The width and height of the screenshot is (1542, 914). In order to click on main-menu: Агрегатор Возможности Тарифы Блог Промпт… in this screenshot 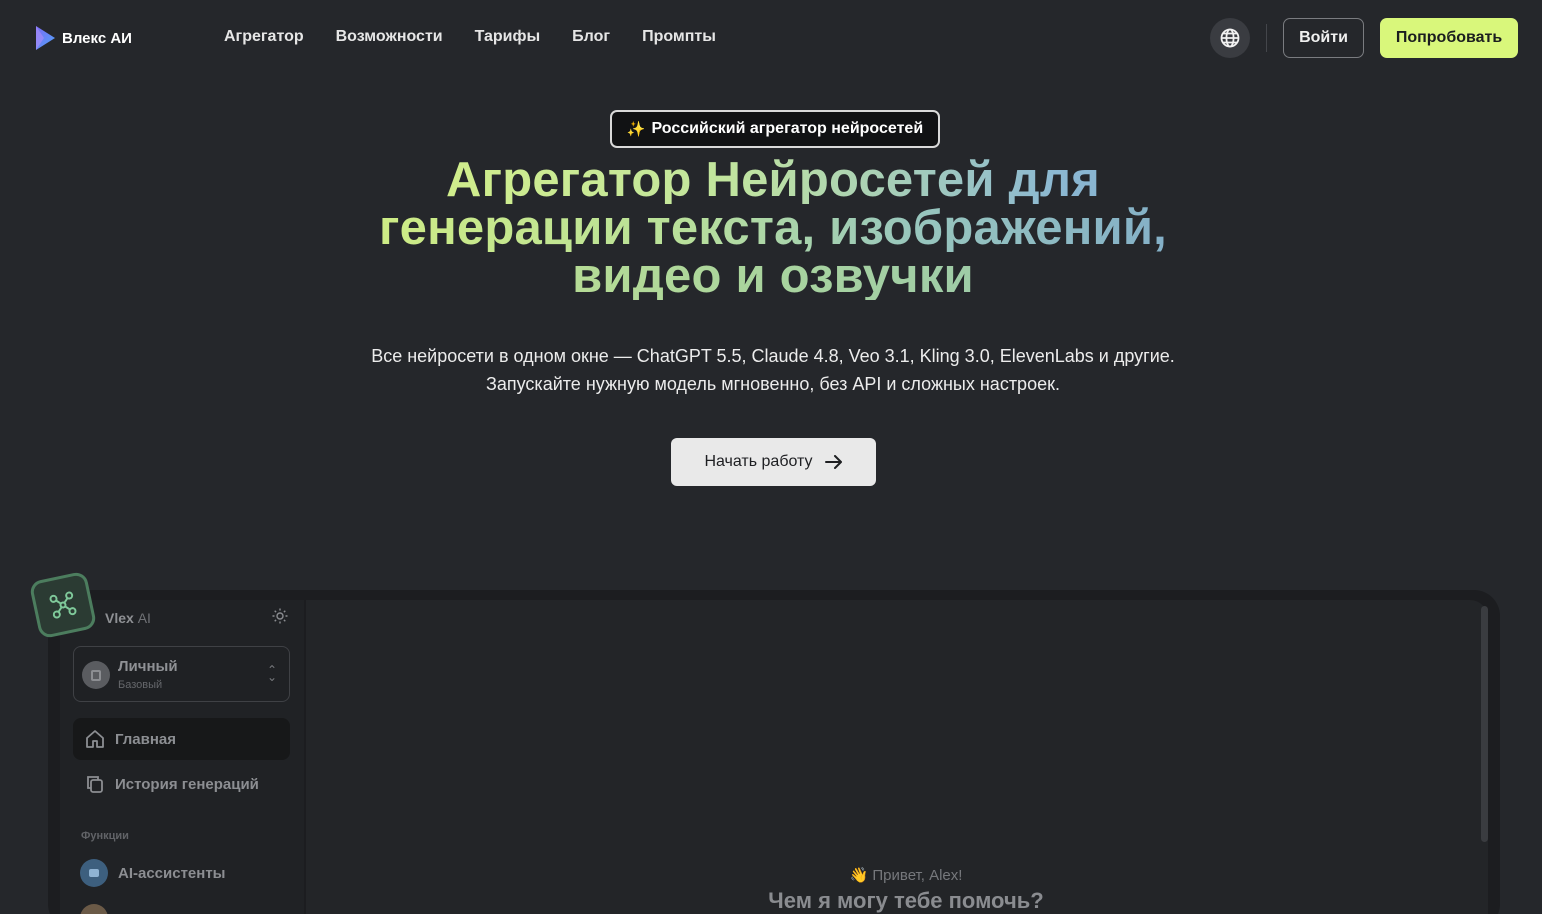, I will do `click(470, 37)`.